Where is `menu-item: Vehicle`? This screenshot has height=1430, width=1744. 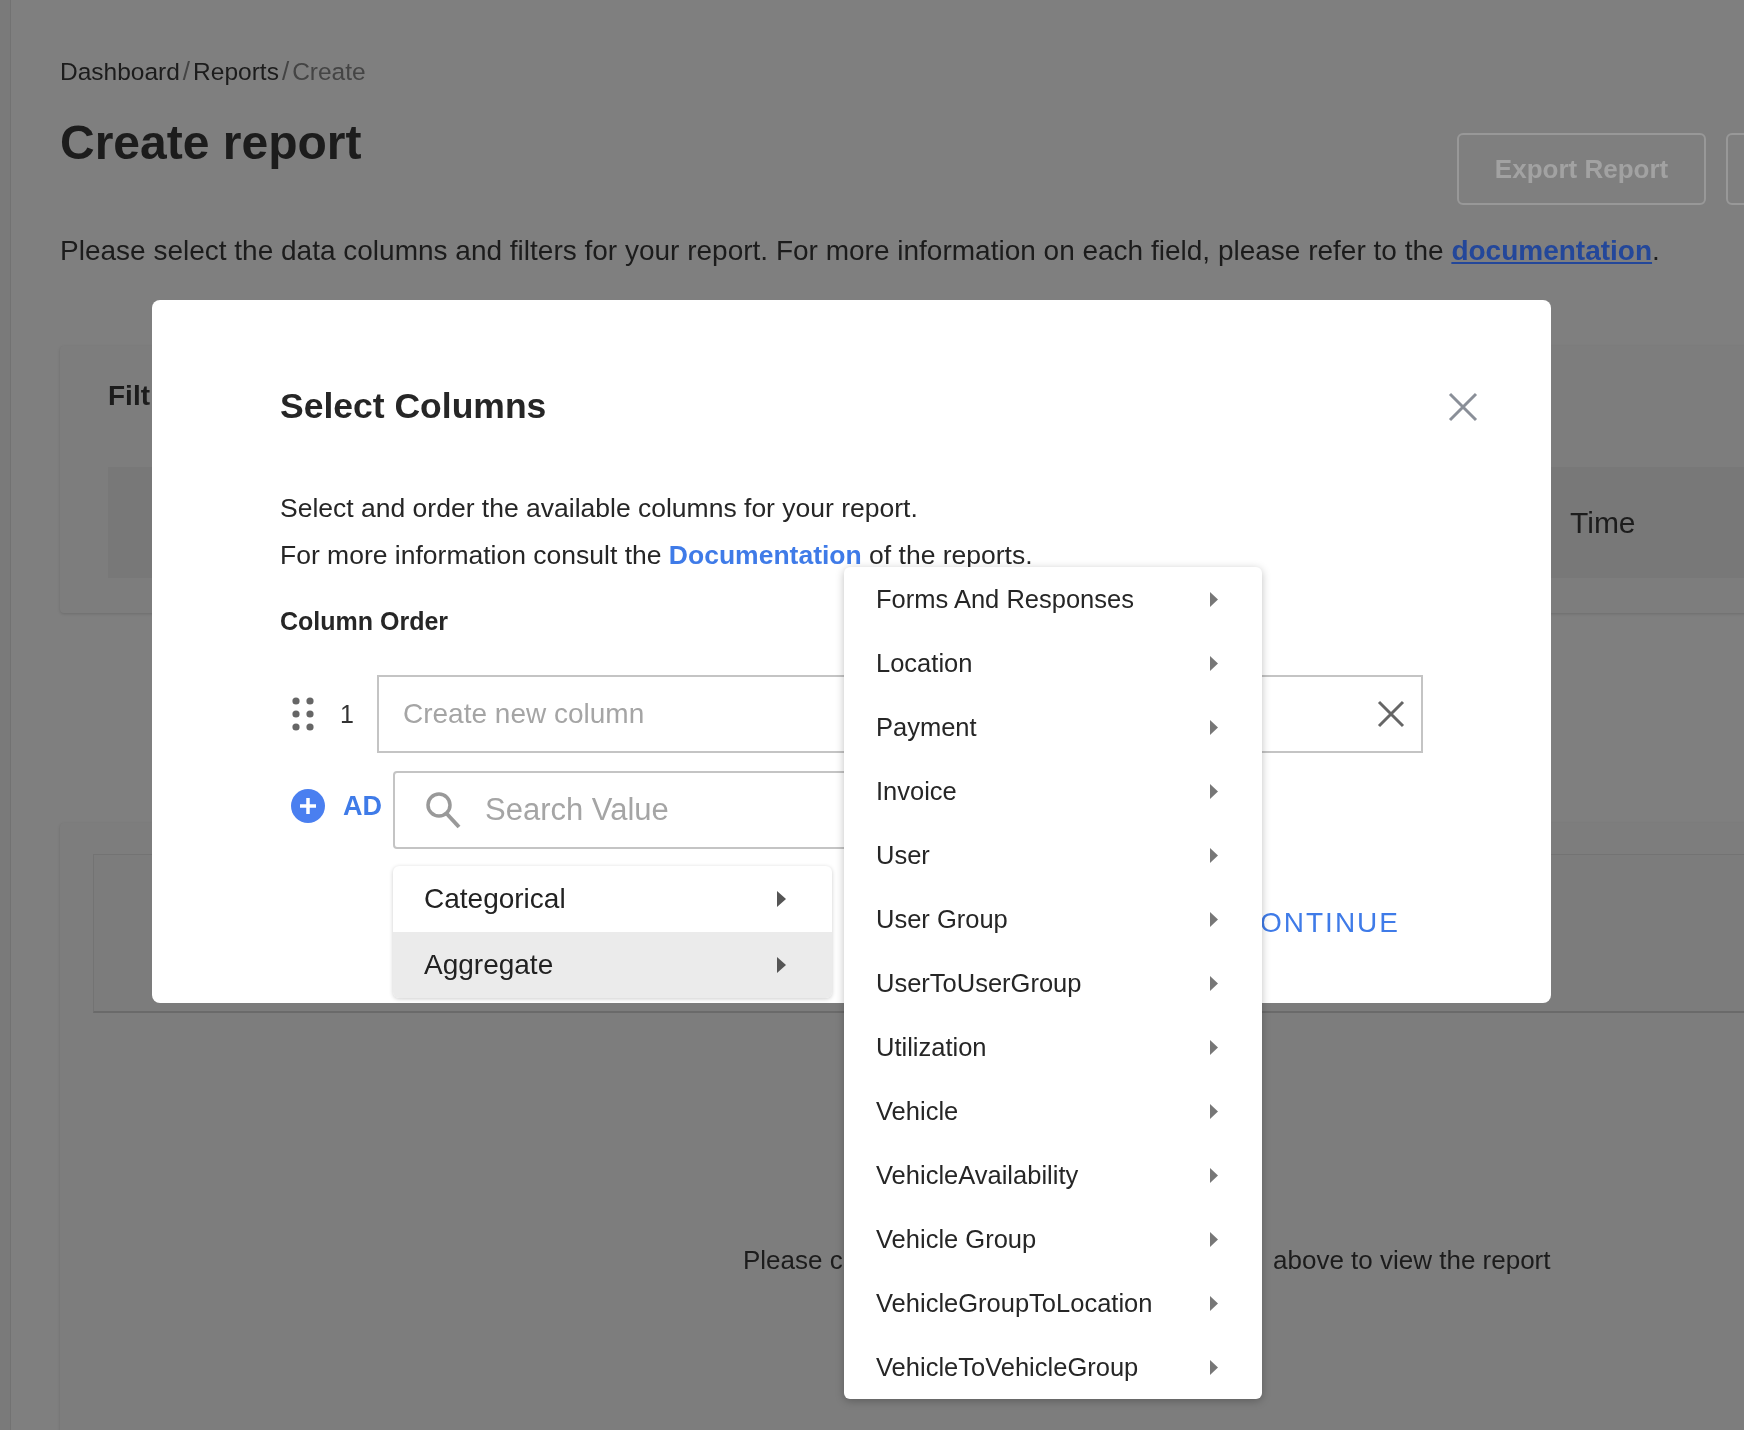 menu-item: Vehicle is located at coordinates (1053, 1111).